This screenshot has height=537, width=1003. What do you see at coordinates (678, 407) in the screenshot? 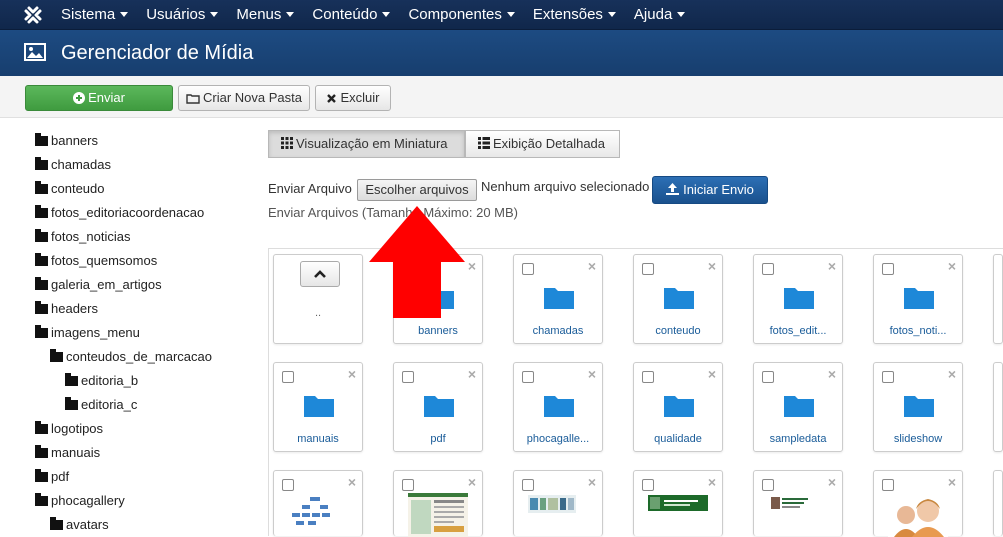
I see `folder-thumbnail: × qualidade` at bounding box center [678, 407].